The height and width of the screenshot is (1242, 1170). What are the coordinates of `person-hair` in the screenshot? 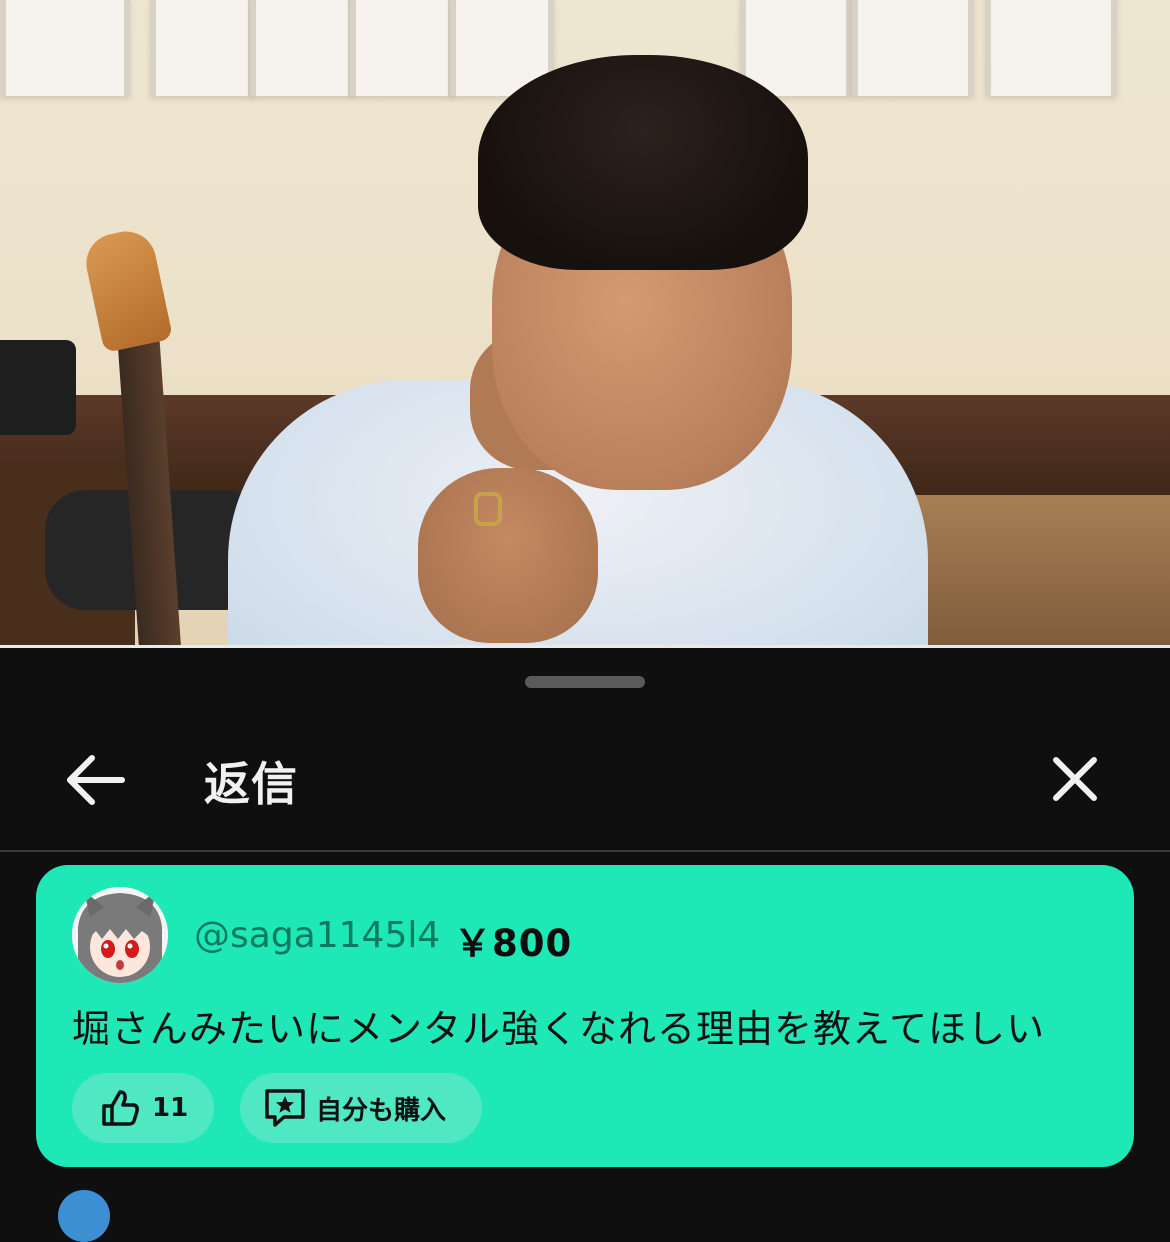 It's located at (643, 162).